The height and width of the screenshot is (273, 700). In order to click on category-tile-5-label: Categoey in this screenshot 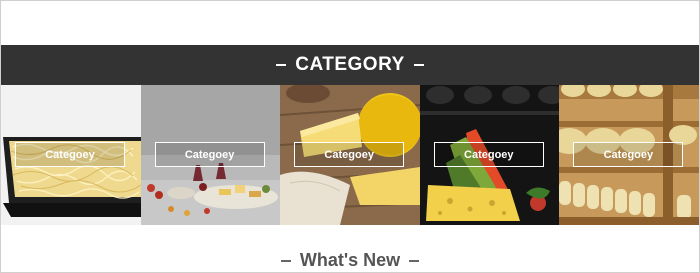, I will do `click(628, 154)`.